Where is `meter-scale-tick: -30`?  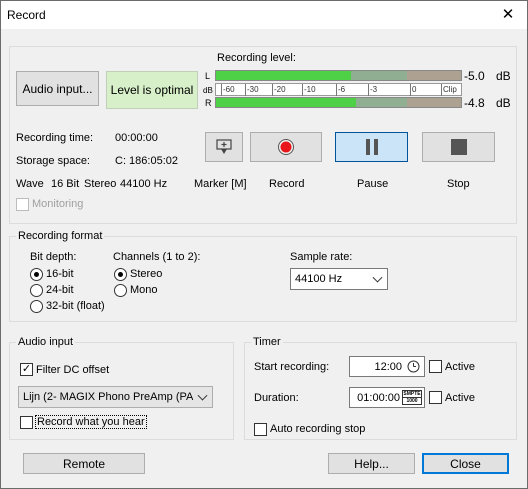
meter-scale-tick: -30 is located at coordinates (253, 89).